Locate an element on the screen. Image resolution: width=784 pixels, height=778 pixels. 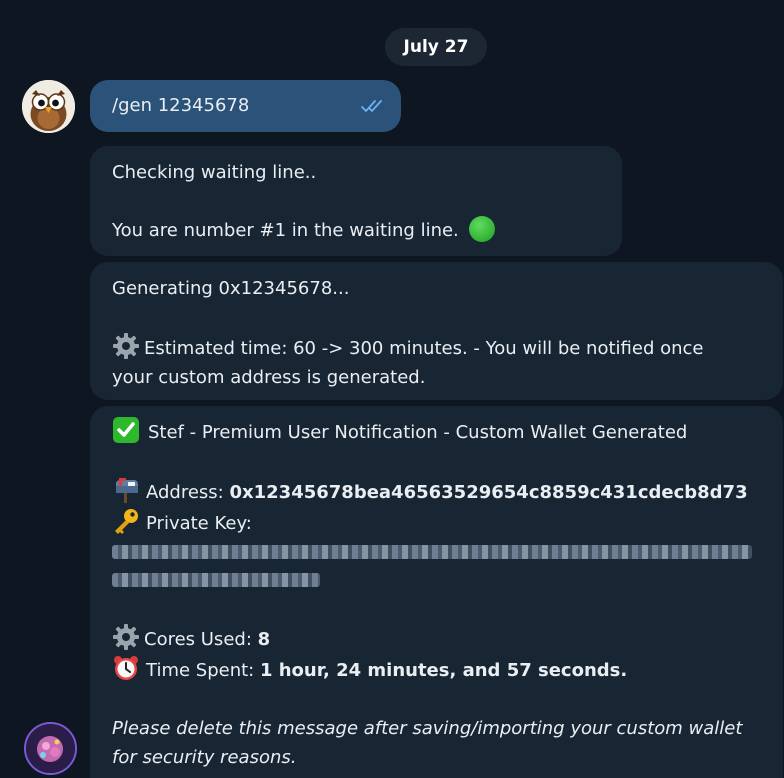
private-key-redacted is located at coordinates (437, 552).